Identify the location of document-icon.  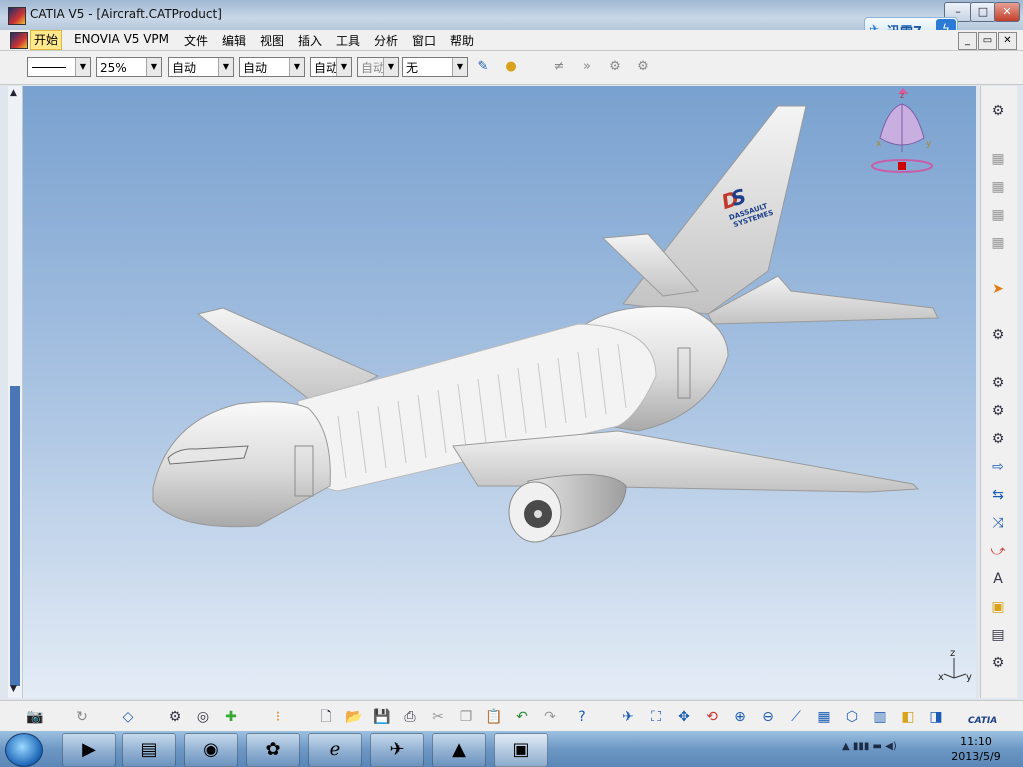
(19, 40).